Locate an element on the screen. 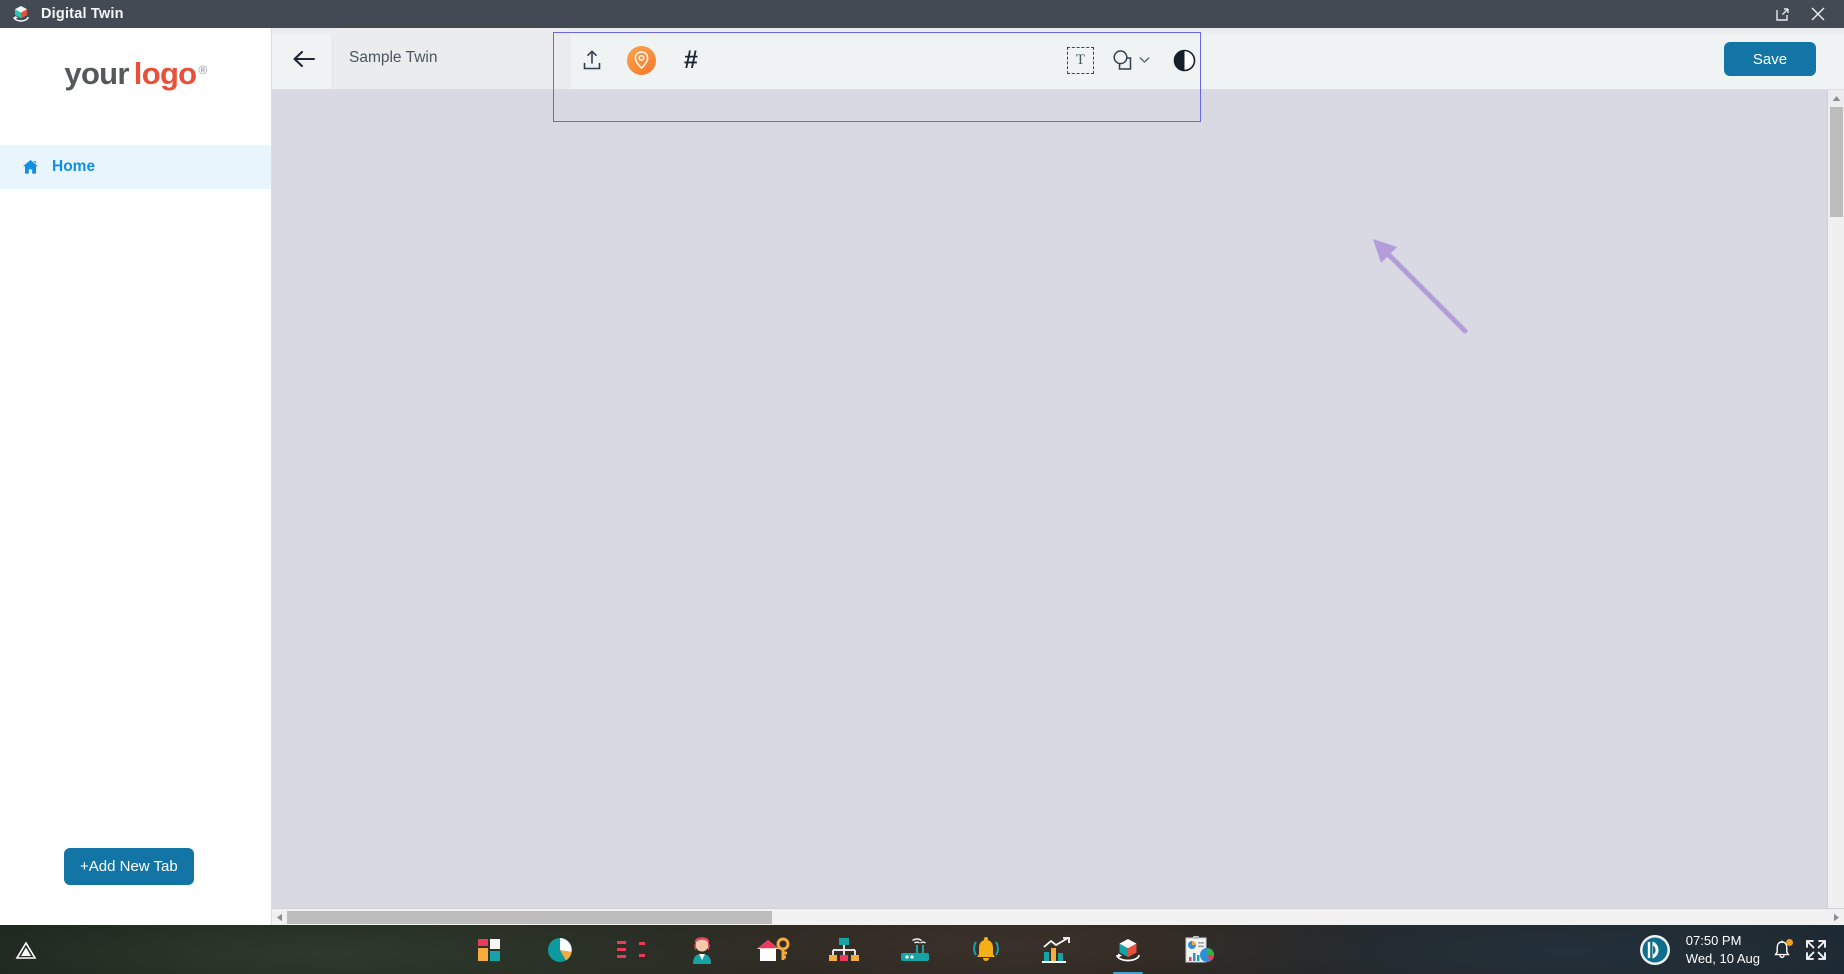  add-new-tab-button: +Add New Tab is located at coordinates (129, 866).